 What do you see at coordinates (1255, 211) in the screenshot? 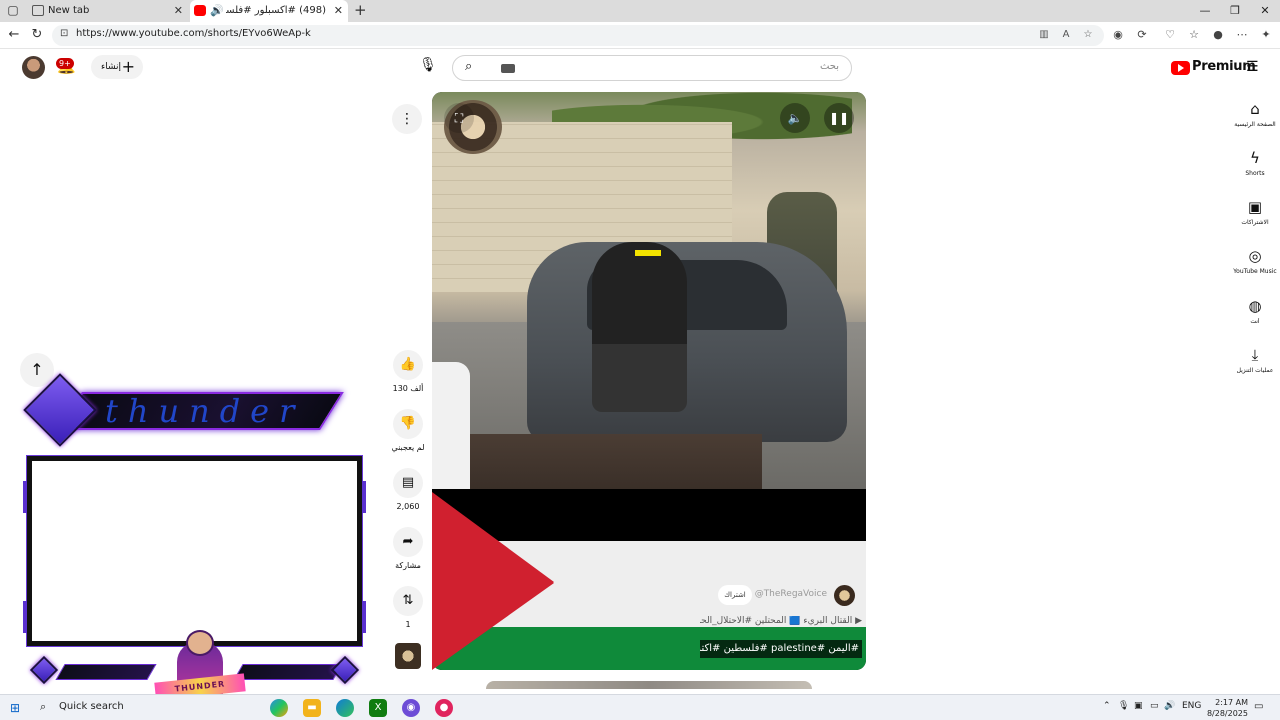
I see `guide-item-subscriptions: ▣ الاشتراكات` at bounding box center [1255, 211].